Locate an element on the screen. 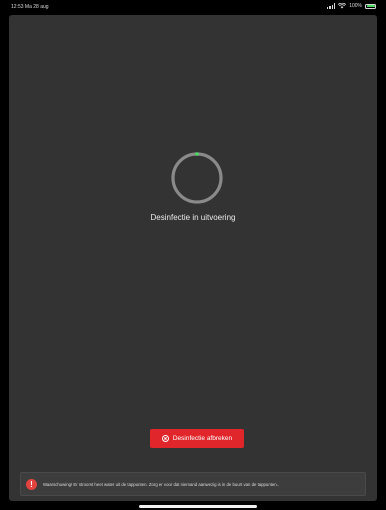 The height and width of the screenshot is (510, 386). close-circle-icon is located at coordinates (165, 438).